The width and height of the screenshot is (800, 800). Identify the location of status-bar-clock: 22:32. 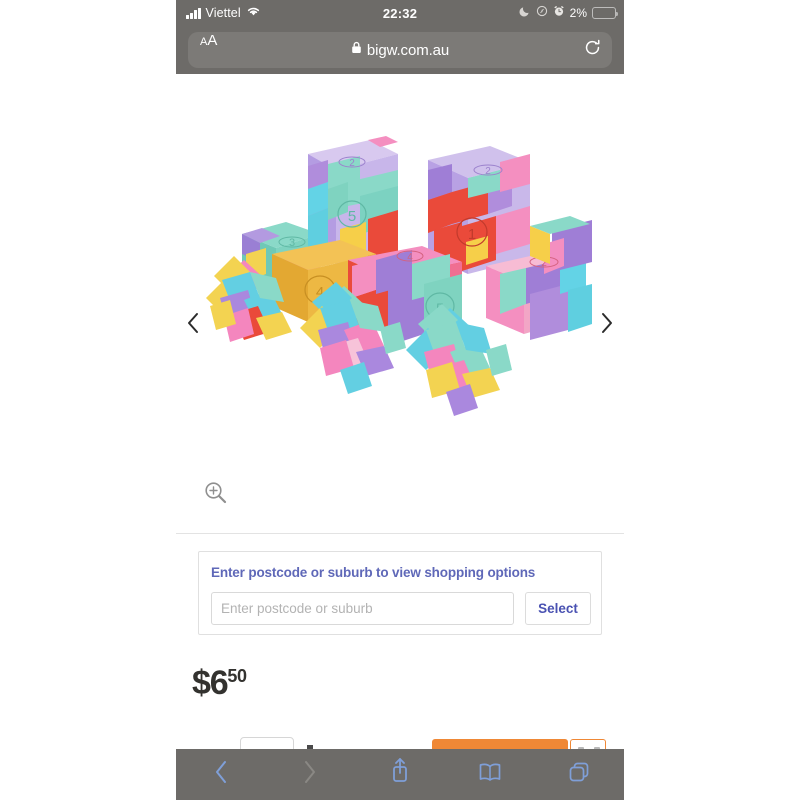
(400, 13).